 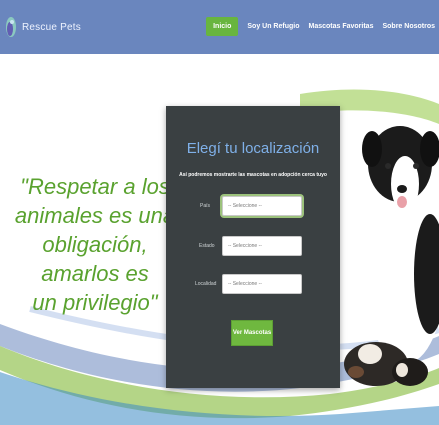 What do you see at coordinates (207, 246) in the screenshot?
I see `state-label: Estado` at bounding box center [207, 246].